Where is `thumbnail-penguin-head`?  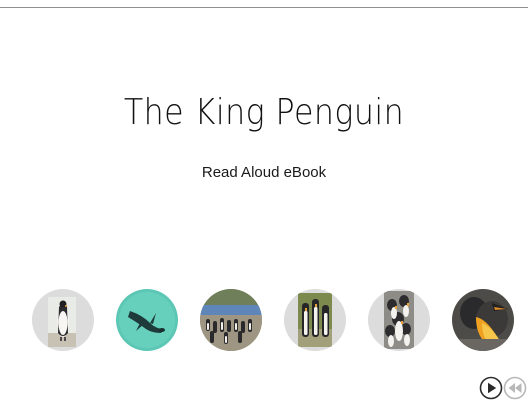 thumbnail-penguin-head is located at coordinates (483, 320).